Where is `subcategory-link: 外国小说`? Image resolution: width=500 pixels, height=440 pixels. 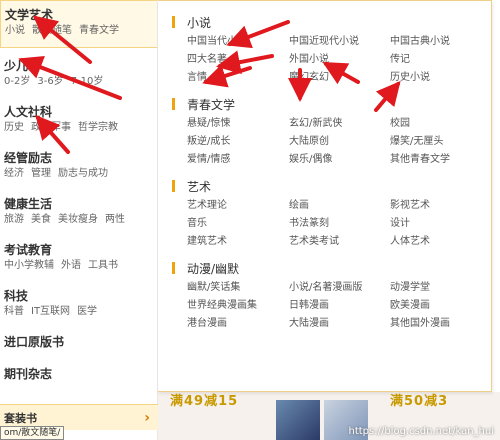
subcategory-link: 外国小说 is located at coordinates (339, 60).